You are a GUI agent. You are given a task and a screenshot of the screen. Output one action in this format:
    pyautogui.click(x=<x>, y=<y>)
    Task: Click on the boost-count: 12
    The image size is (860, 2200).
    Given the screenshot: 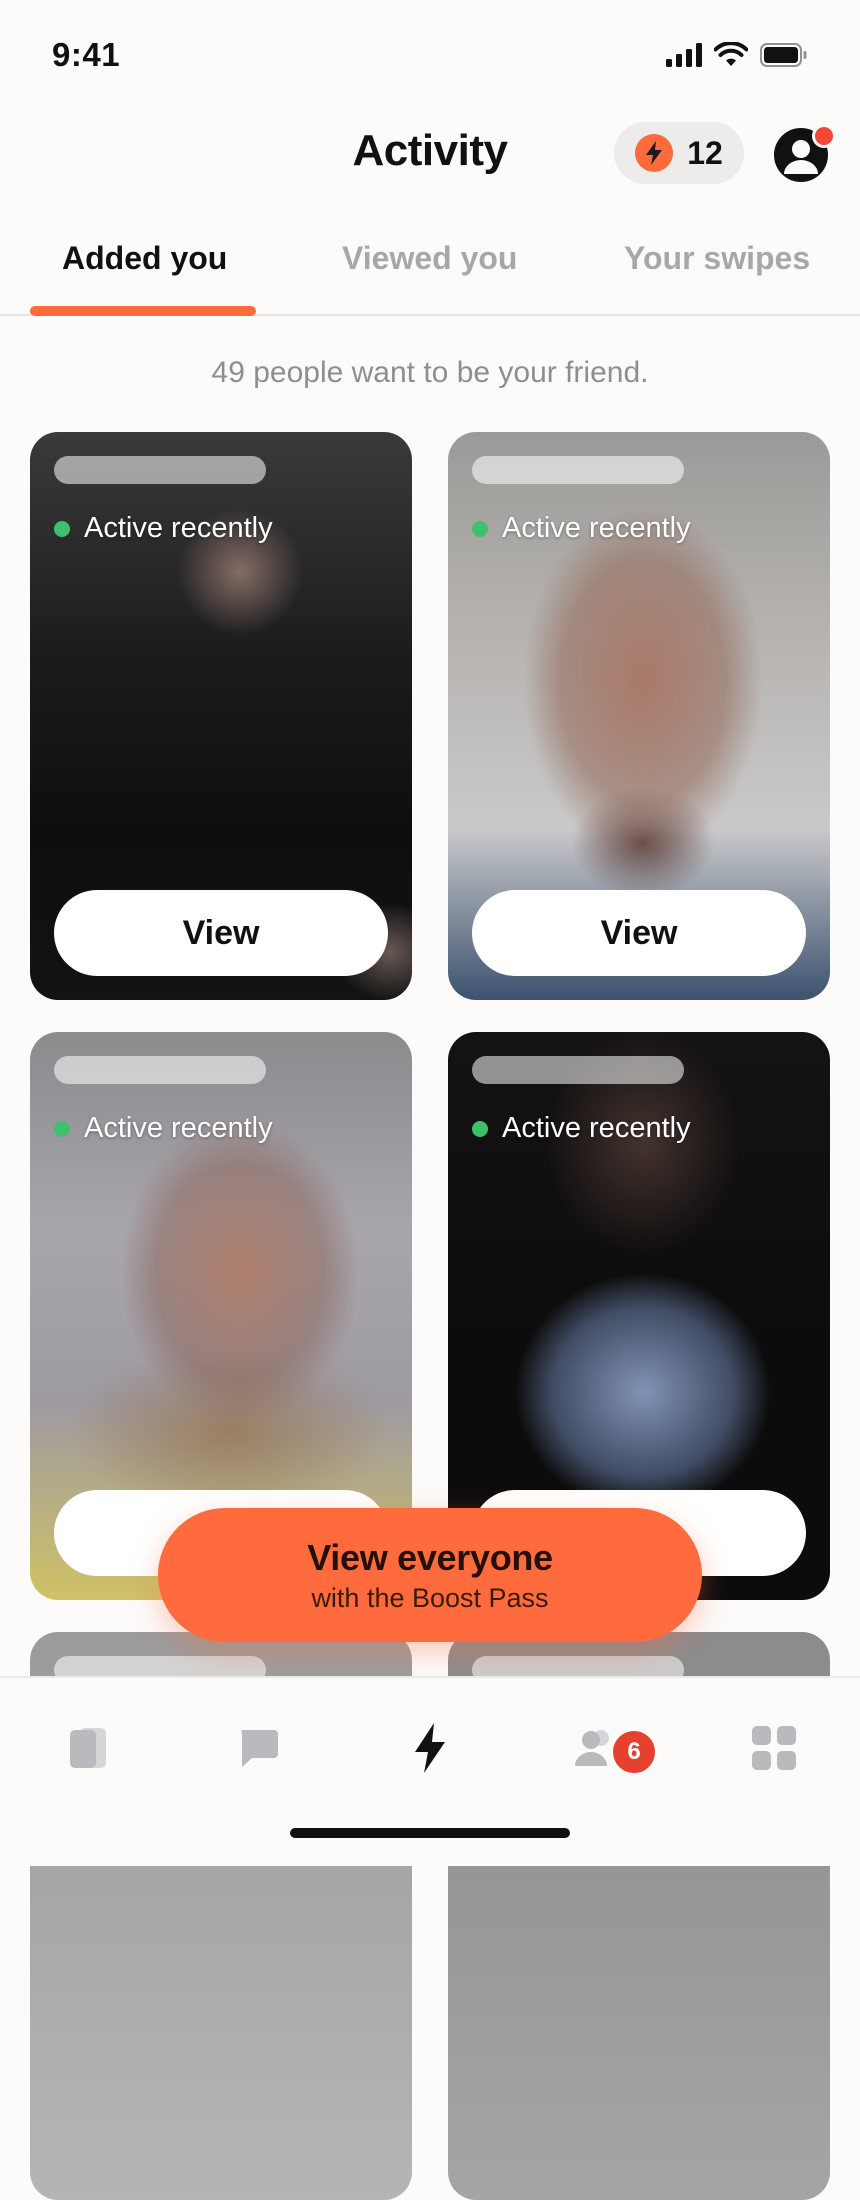 What is the action you would take?
    pyautogui.click(x=705, y=152)
    